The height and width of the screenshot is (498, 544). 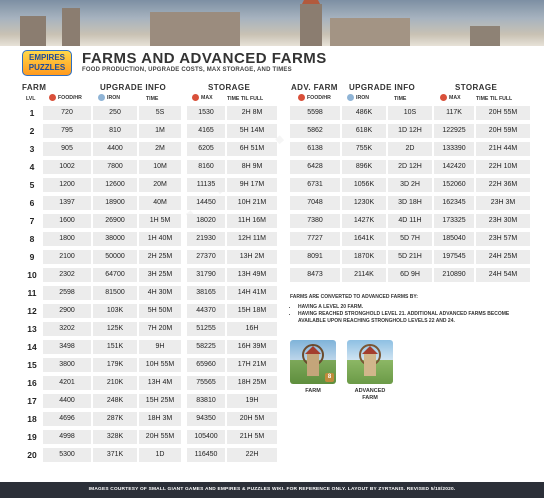 What do you see at coordinates (252, 221) in the screenshot?
I see `farm-full-cell: 11H 16M` at bounding box center [252, 221].